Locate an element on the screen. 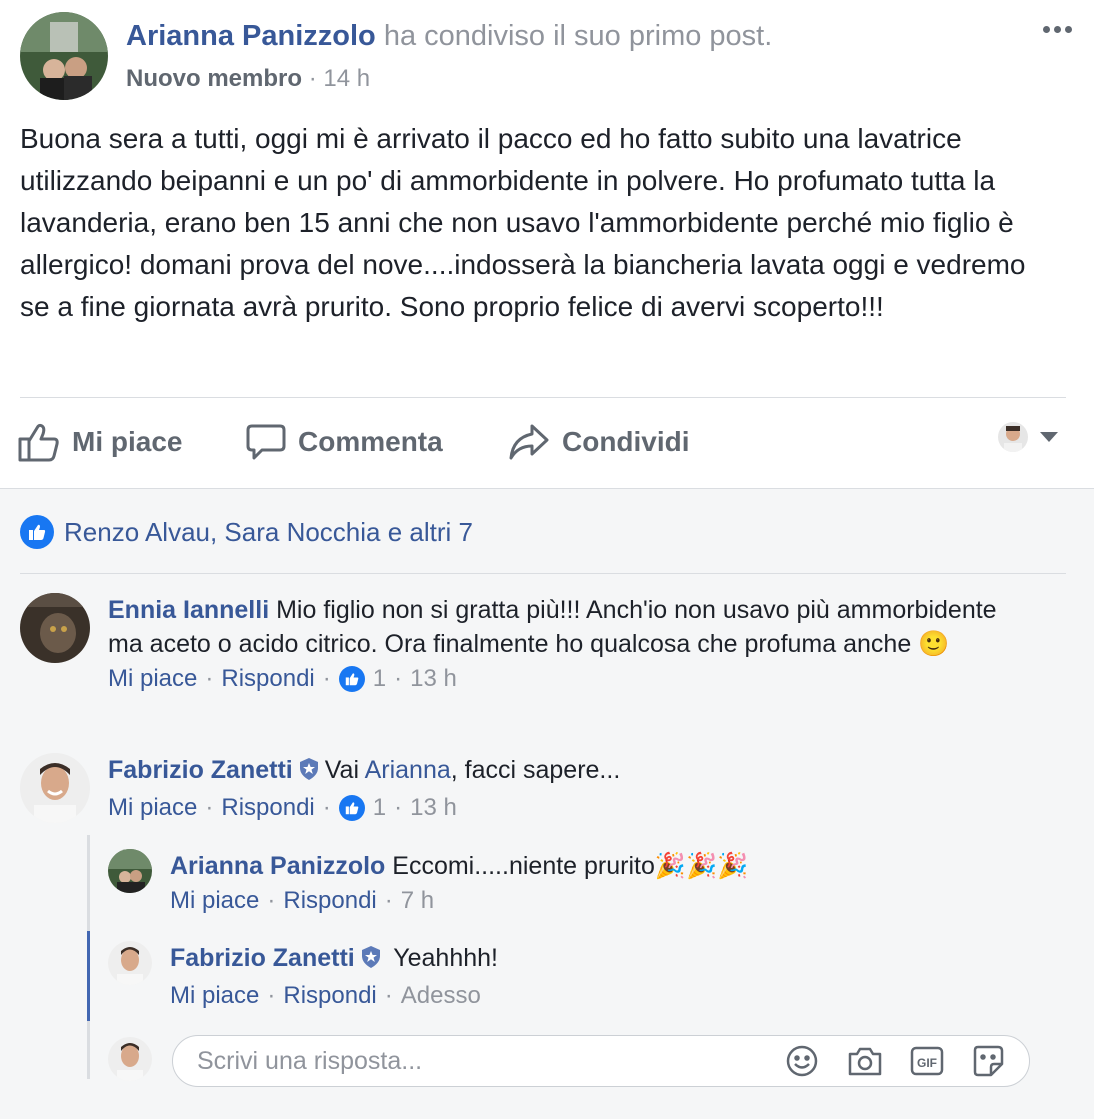  chevron-down-icon is located at coordinates (1049, 437).